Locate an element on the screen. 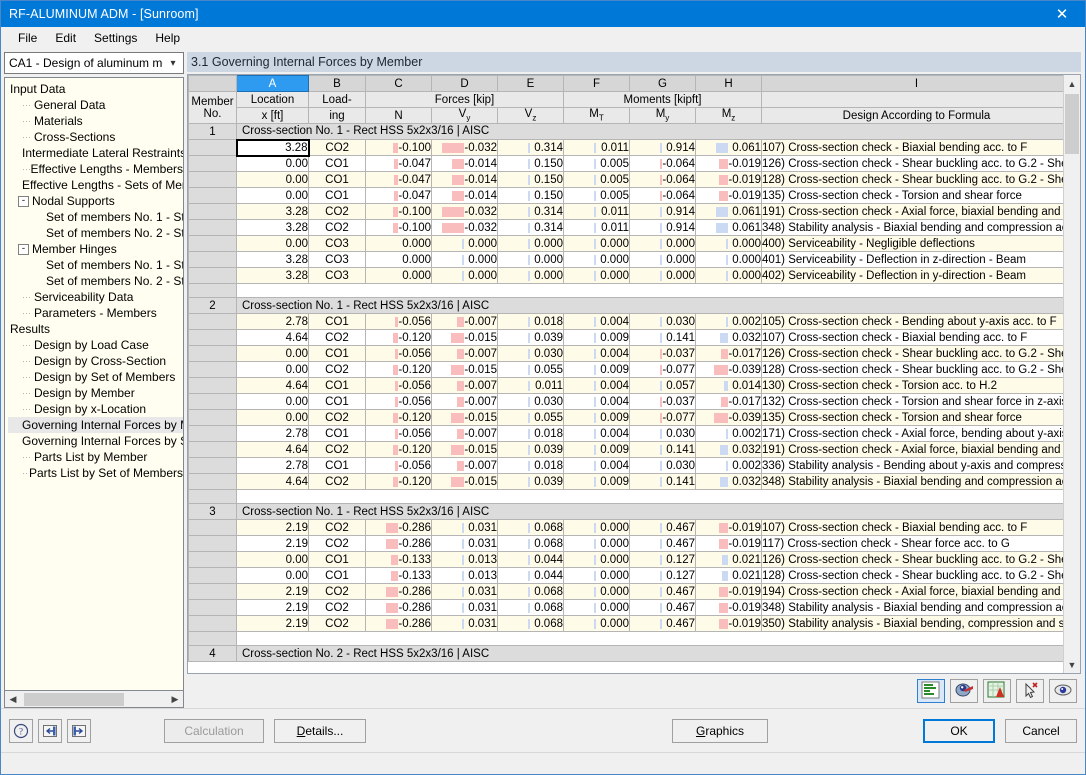 Image resolution: width=1086 pixels, height=775 pixels. close-icon: ✕ is located at coordinates (1062, 14).